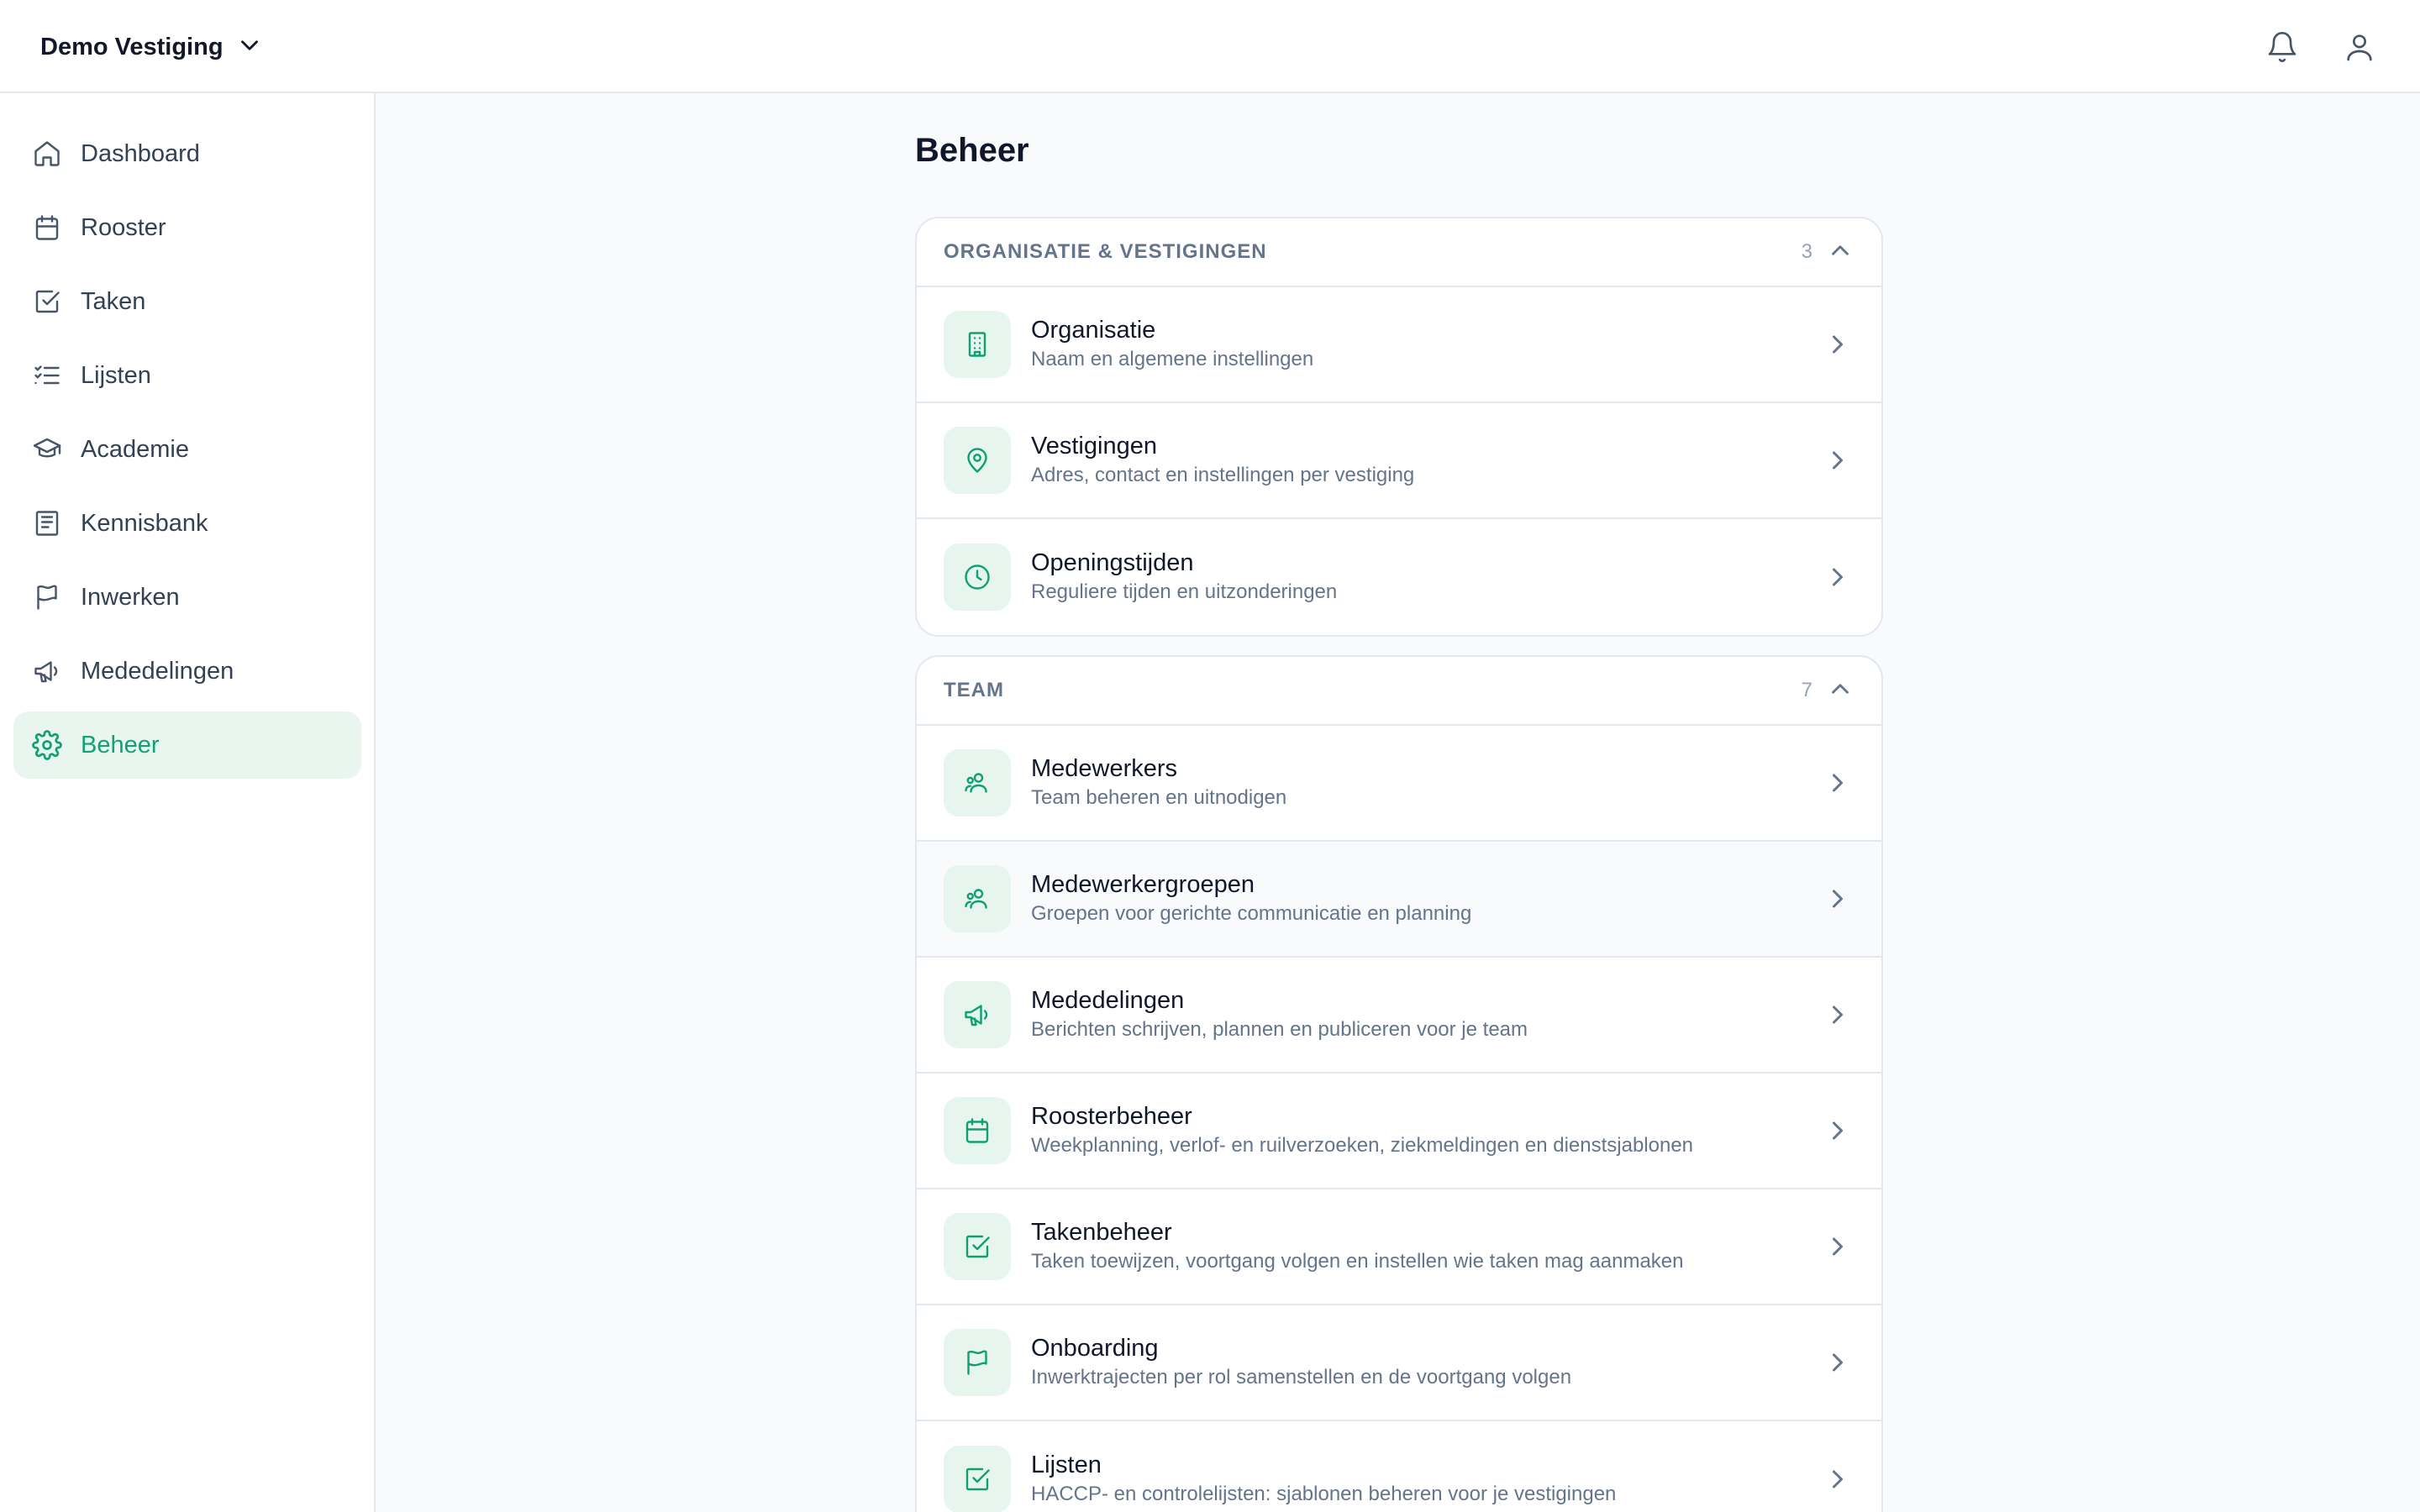 The height and width of the screenshot is (1512, 2420). What do you see at coordinates (1094, 446) in the screenshot?
I see `item-title: Vestigingen` at bounding box center [1094, 446].